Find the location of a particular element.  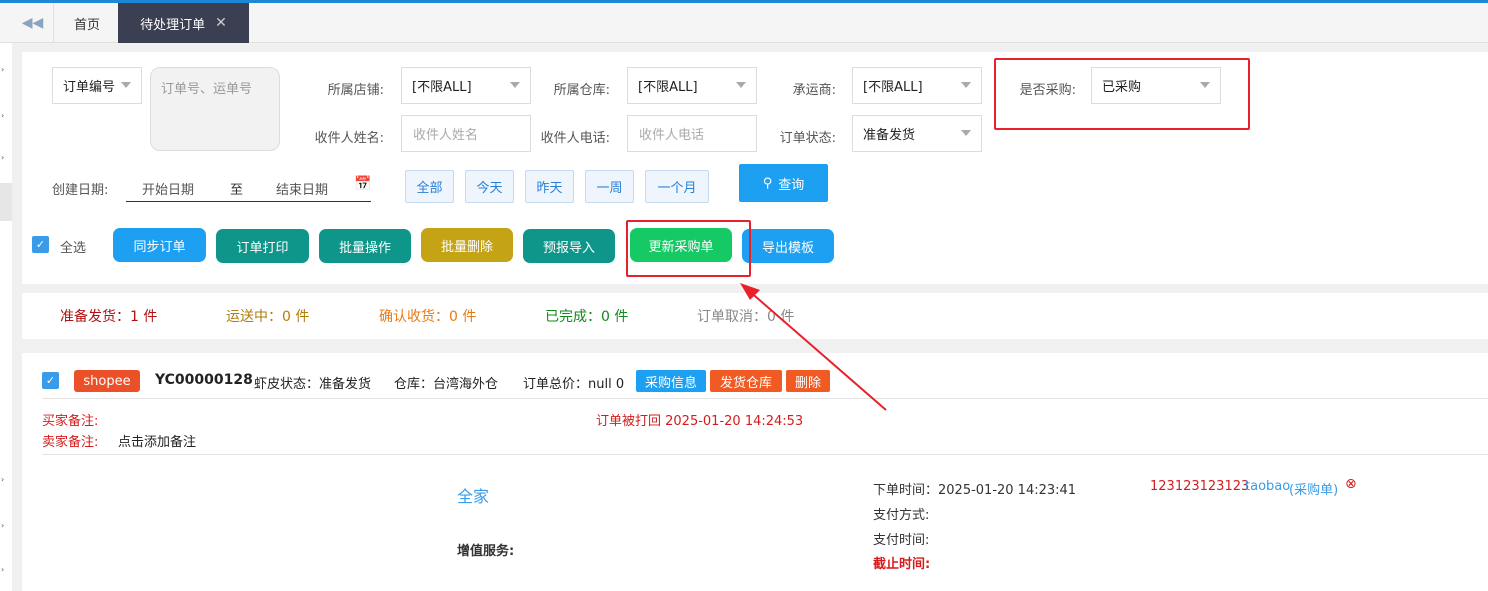

sidebar-active-block is located at coordinates (6, 202).